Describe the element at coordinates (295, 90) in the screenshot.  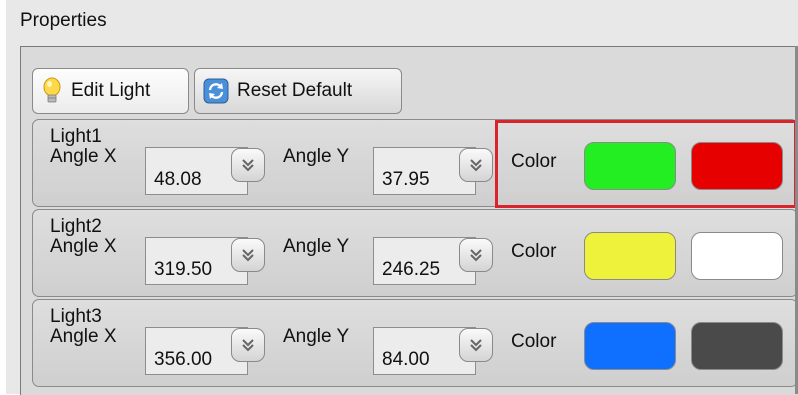
I see `reset-default-label: Reset Default` at that location.